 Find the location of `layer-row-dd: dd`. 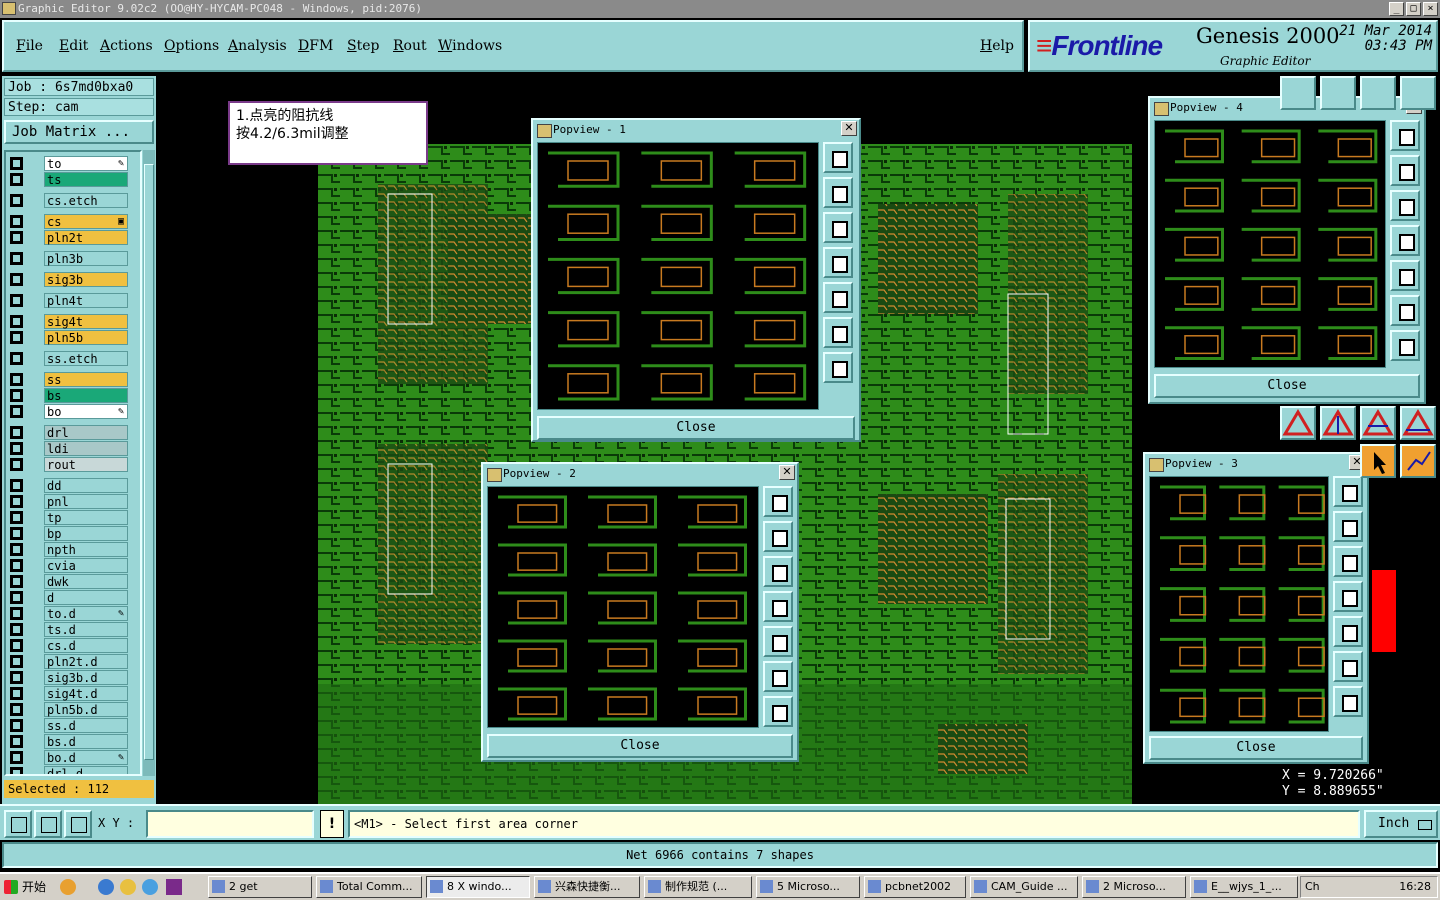

layer-row-dd: dd is located at coordinates (74, 485).